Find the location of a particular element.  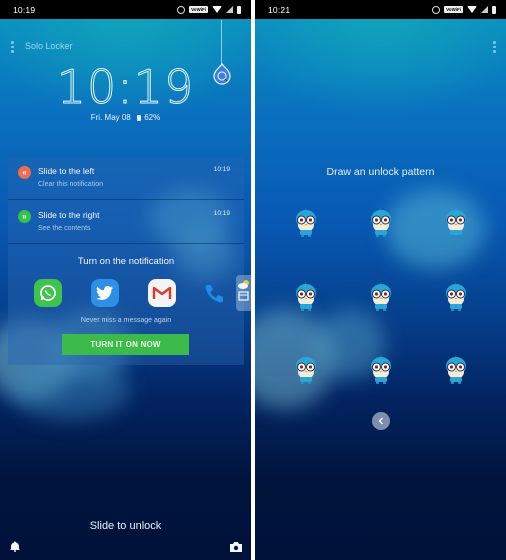

status-bar: 10:21 VoWiFi is located at coordinates (380, 9).